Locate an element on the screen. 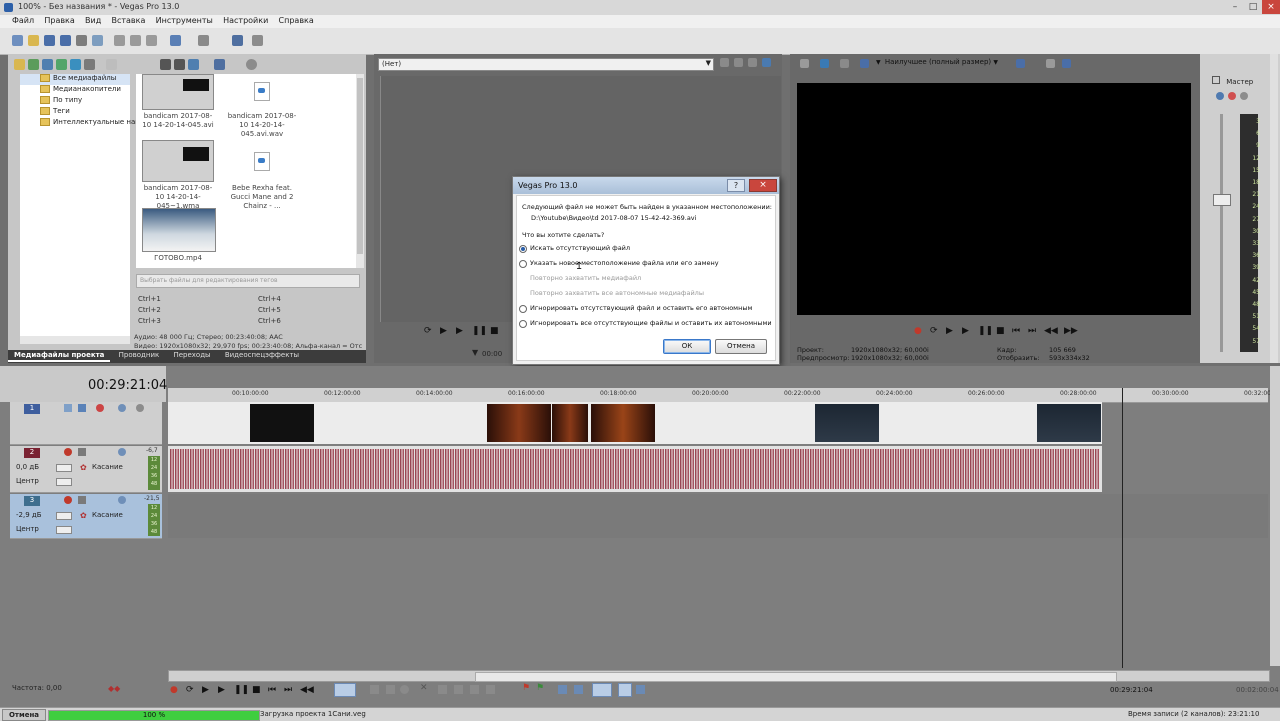 Image resolution: width=1280 pixels, height=721 pixels. shortcut-4: Ctrl+4 is located at coordinates (269, 299).